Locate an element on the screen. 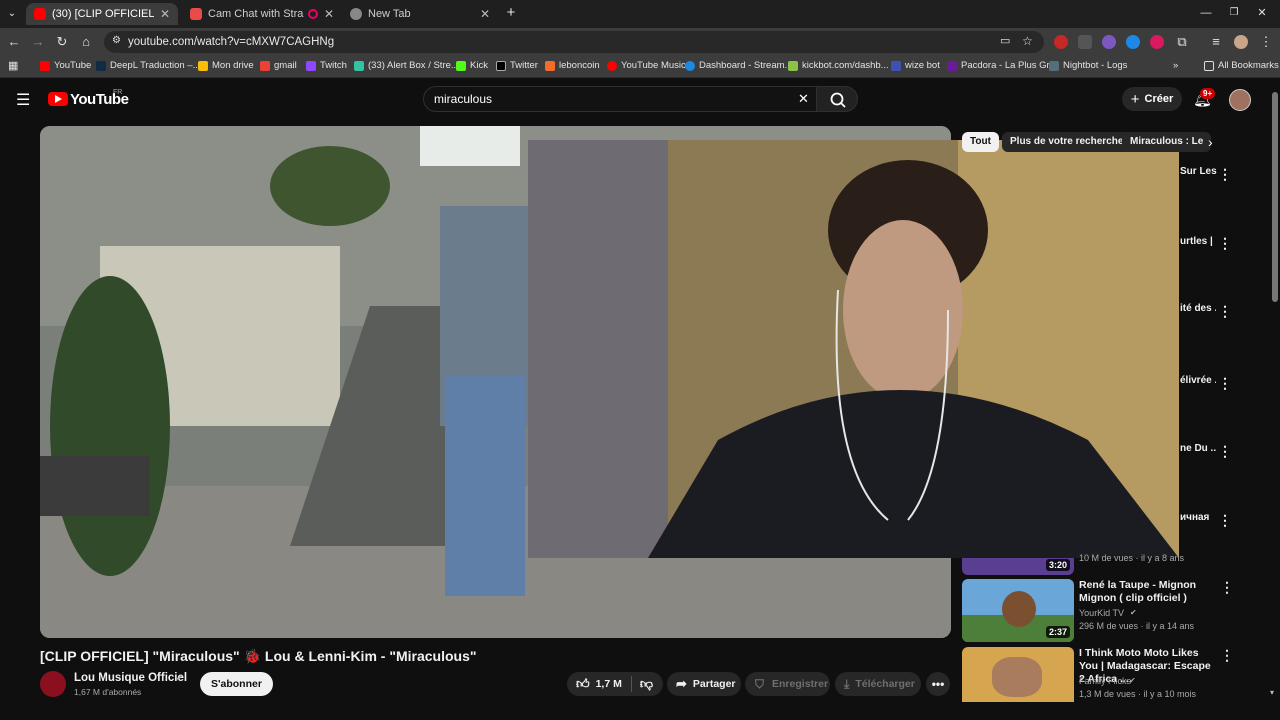 The height and width of the screenshot is (720, 1280). create-button: + Créer is located at coordinates (1152, 99).